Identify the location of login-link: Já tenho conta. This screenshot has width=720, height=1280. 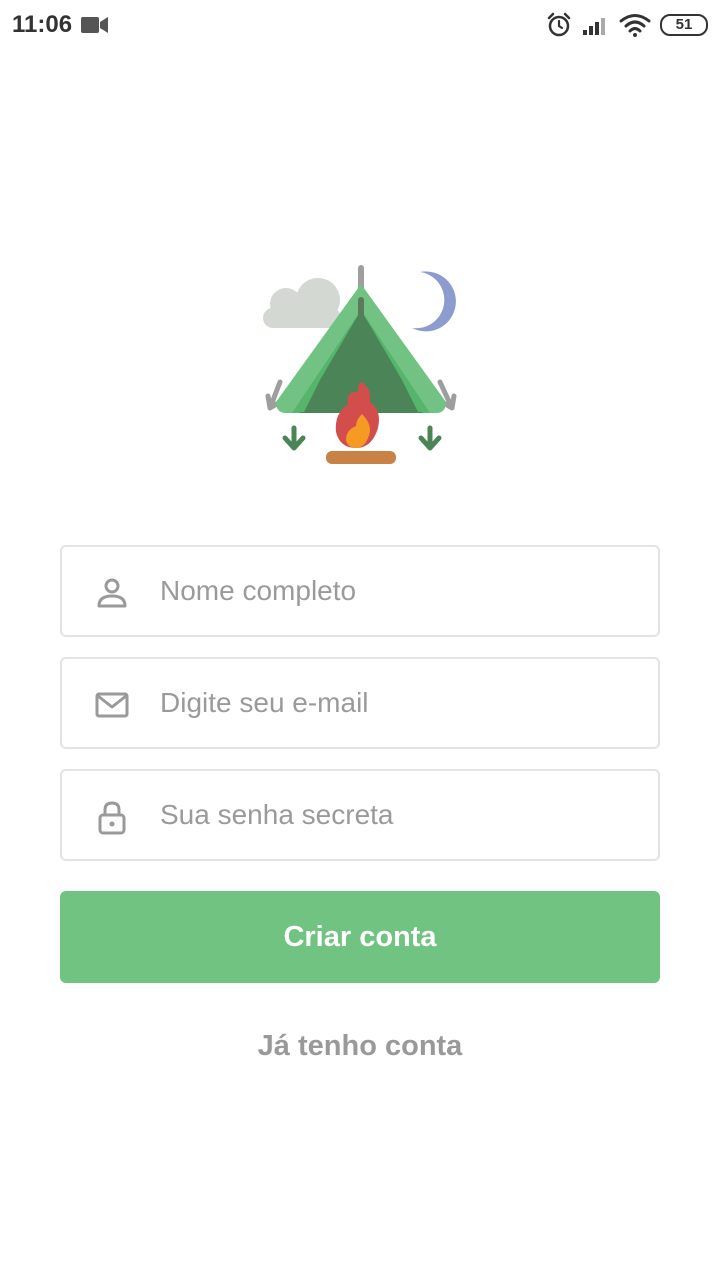
(360, 1046).